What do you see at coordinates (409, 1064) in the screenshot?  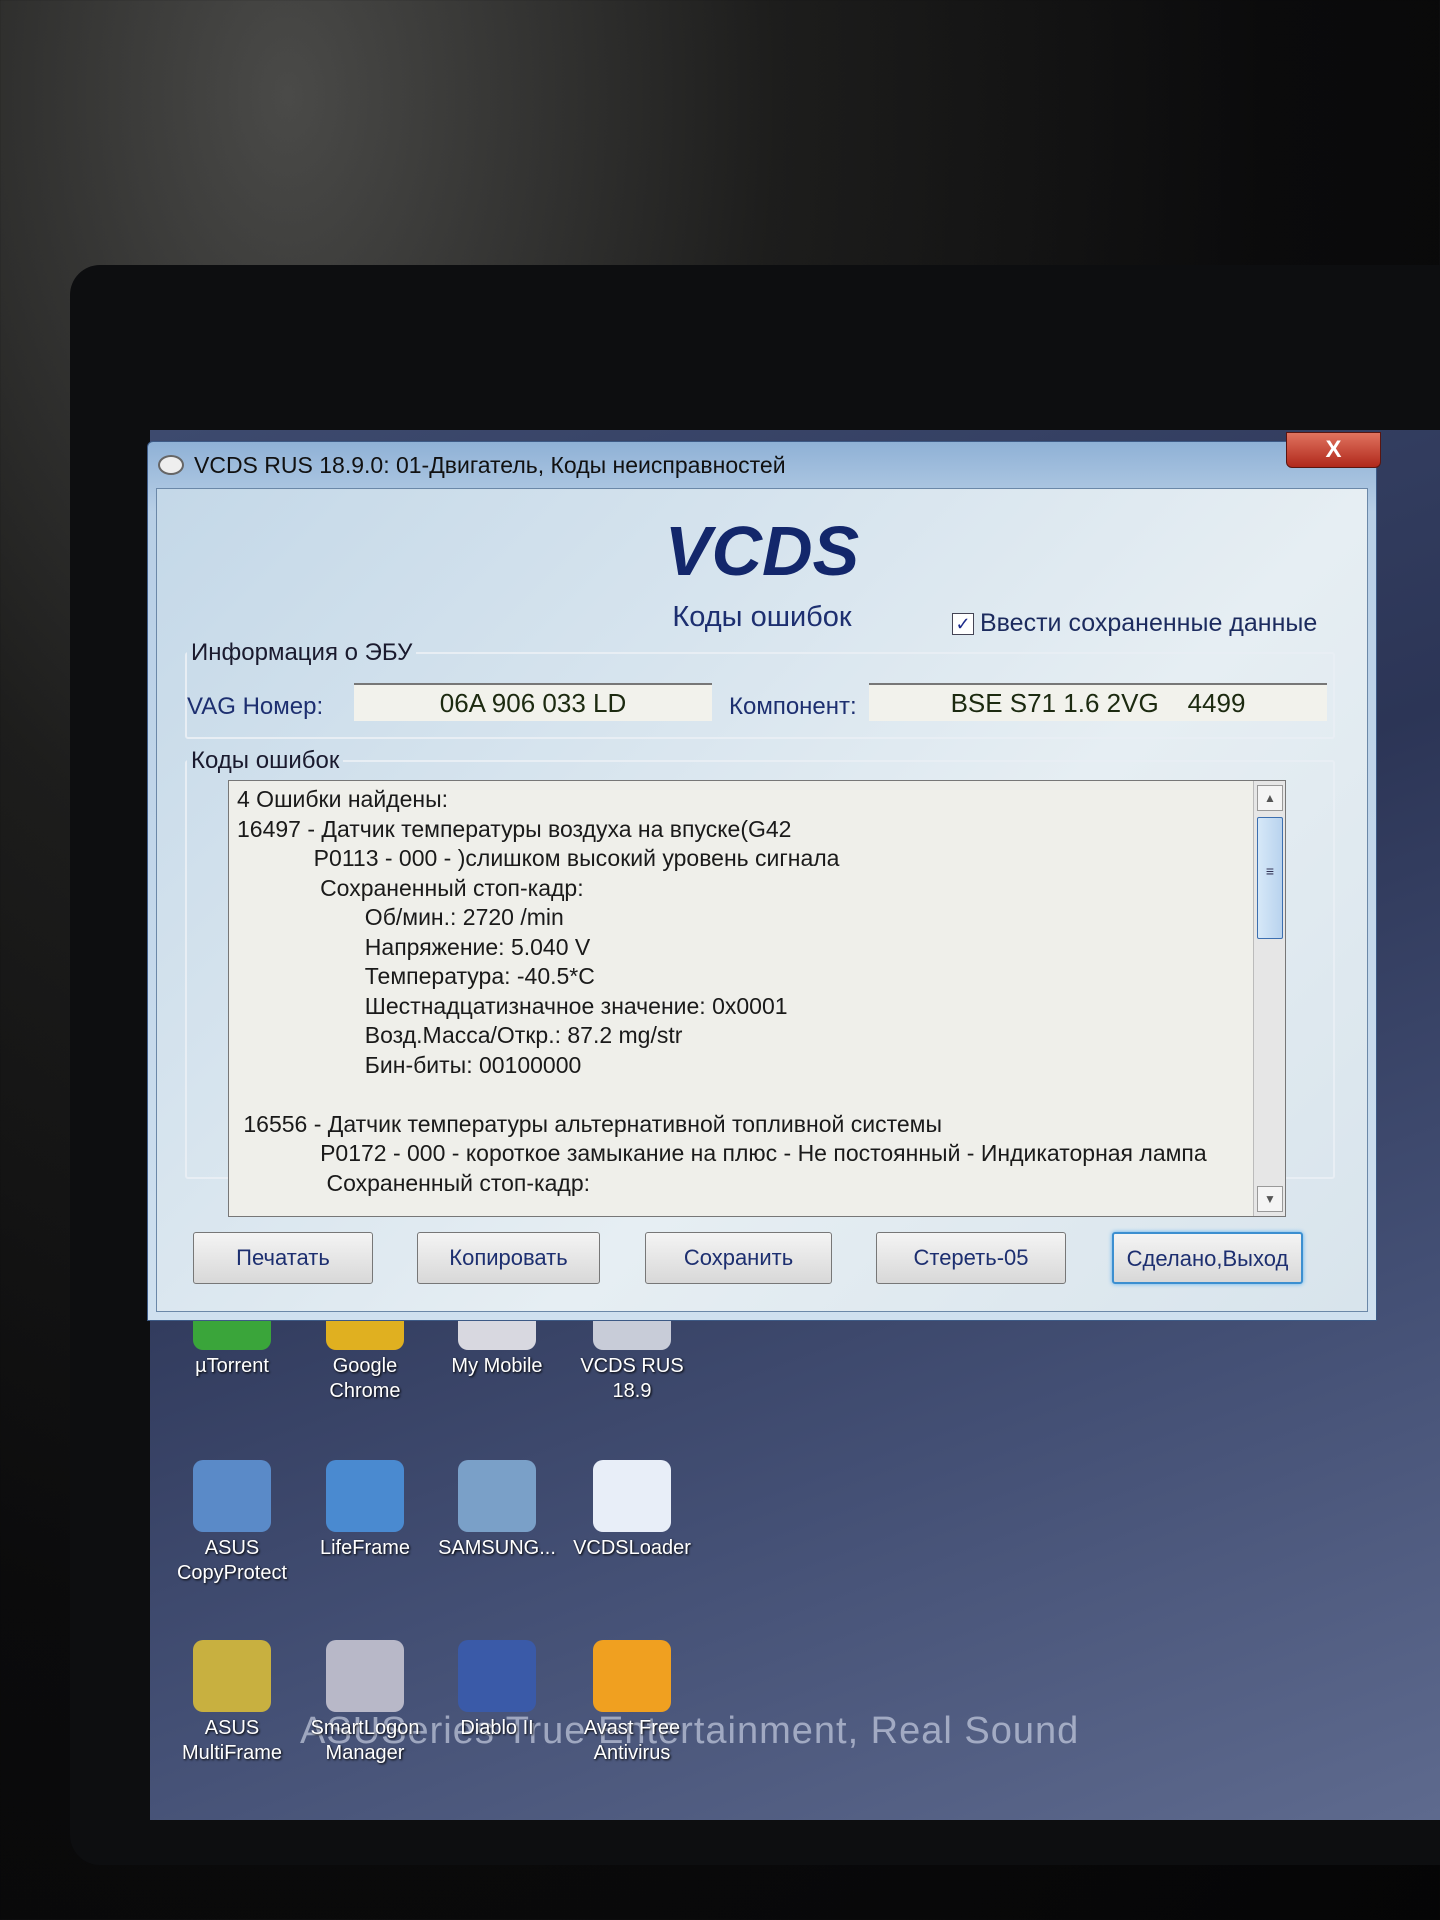 I see `fault-line: Бин-биты: 00100000` at bounding box center [409, 1064].